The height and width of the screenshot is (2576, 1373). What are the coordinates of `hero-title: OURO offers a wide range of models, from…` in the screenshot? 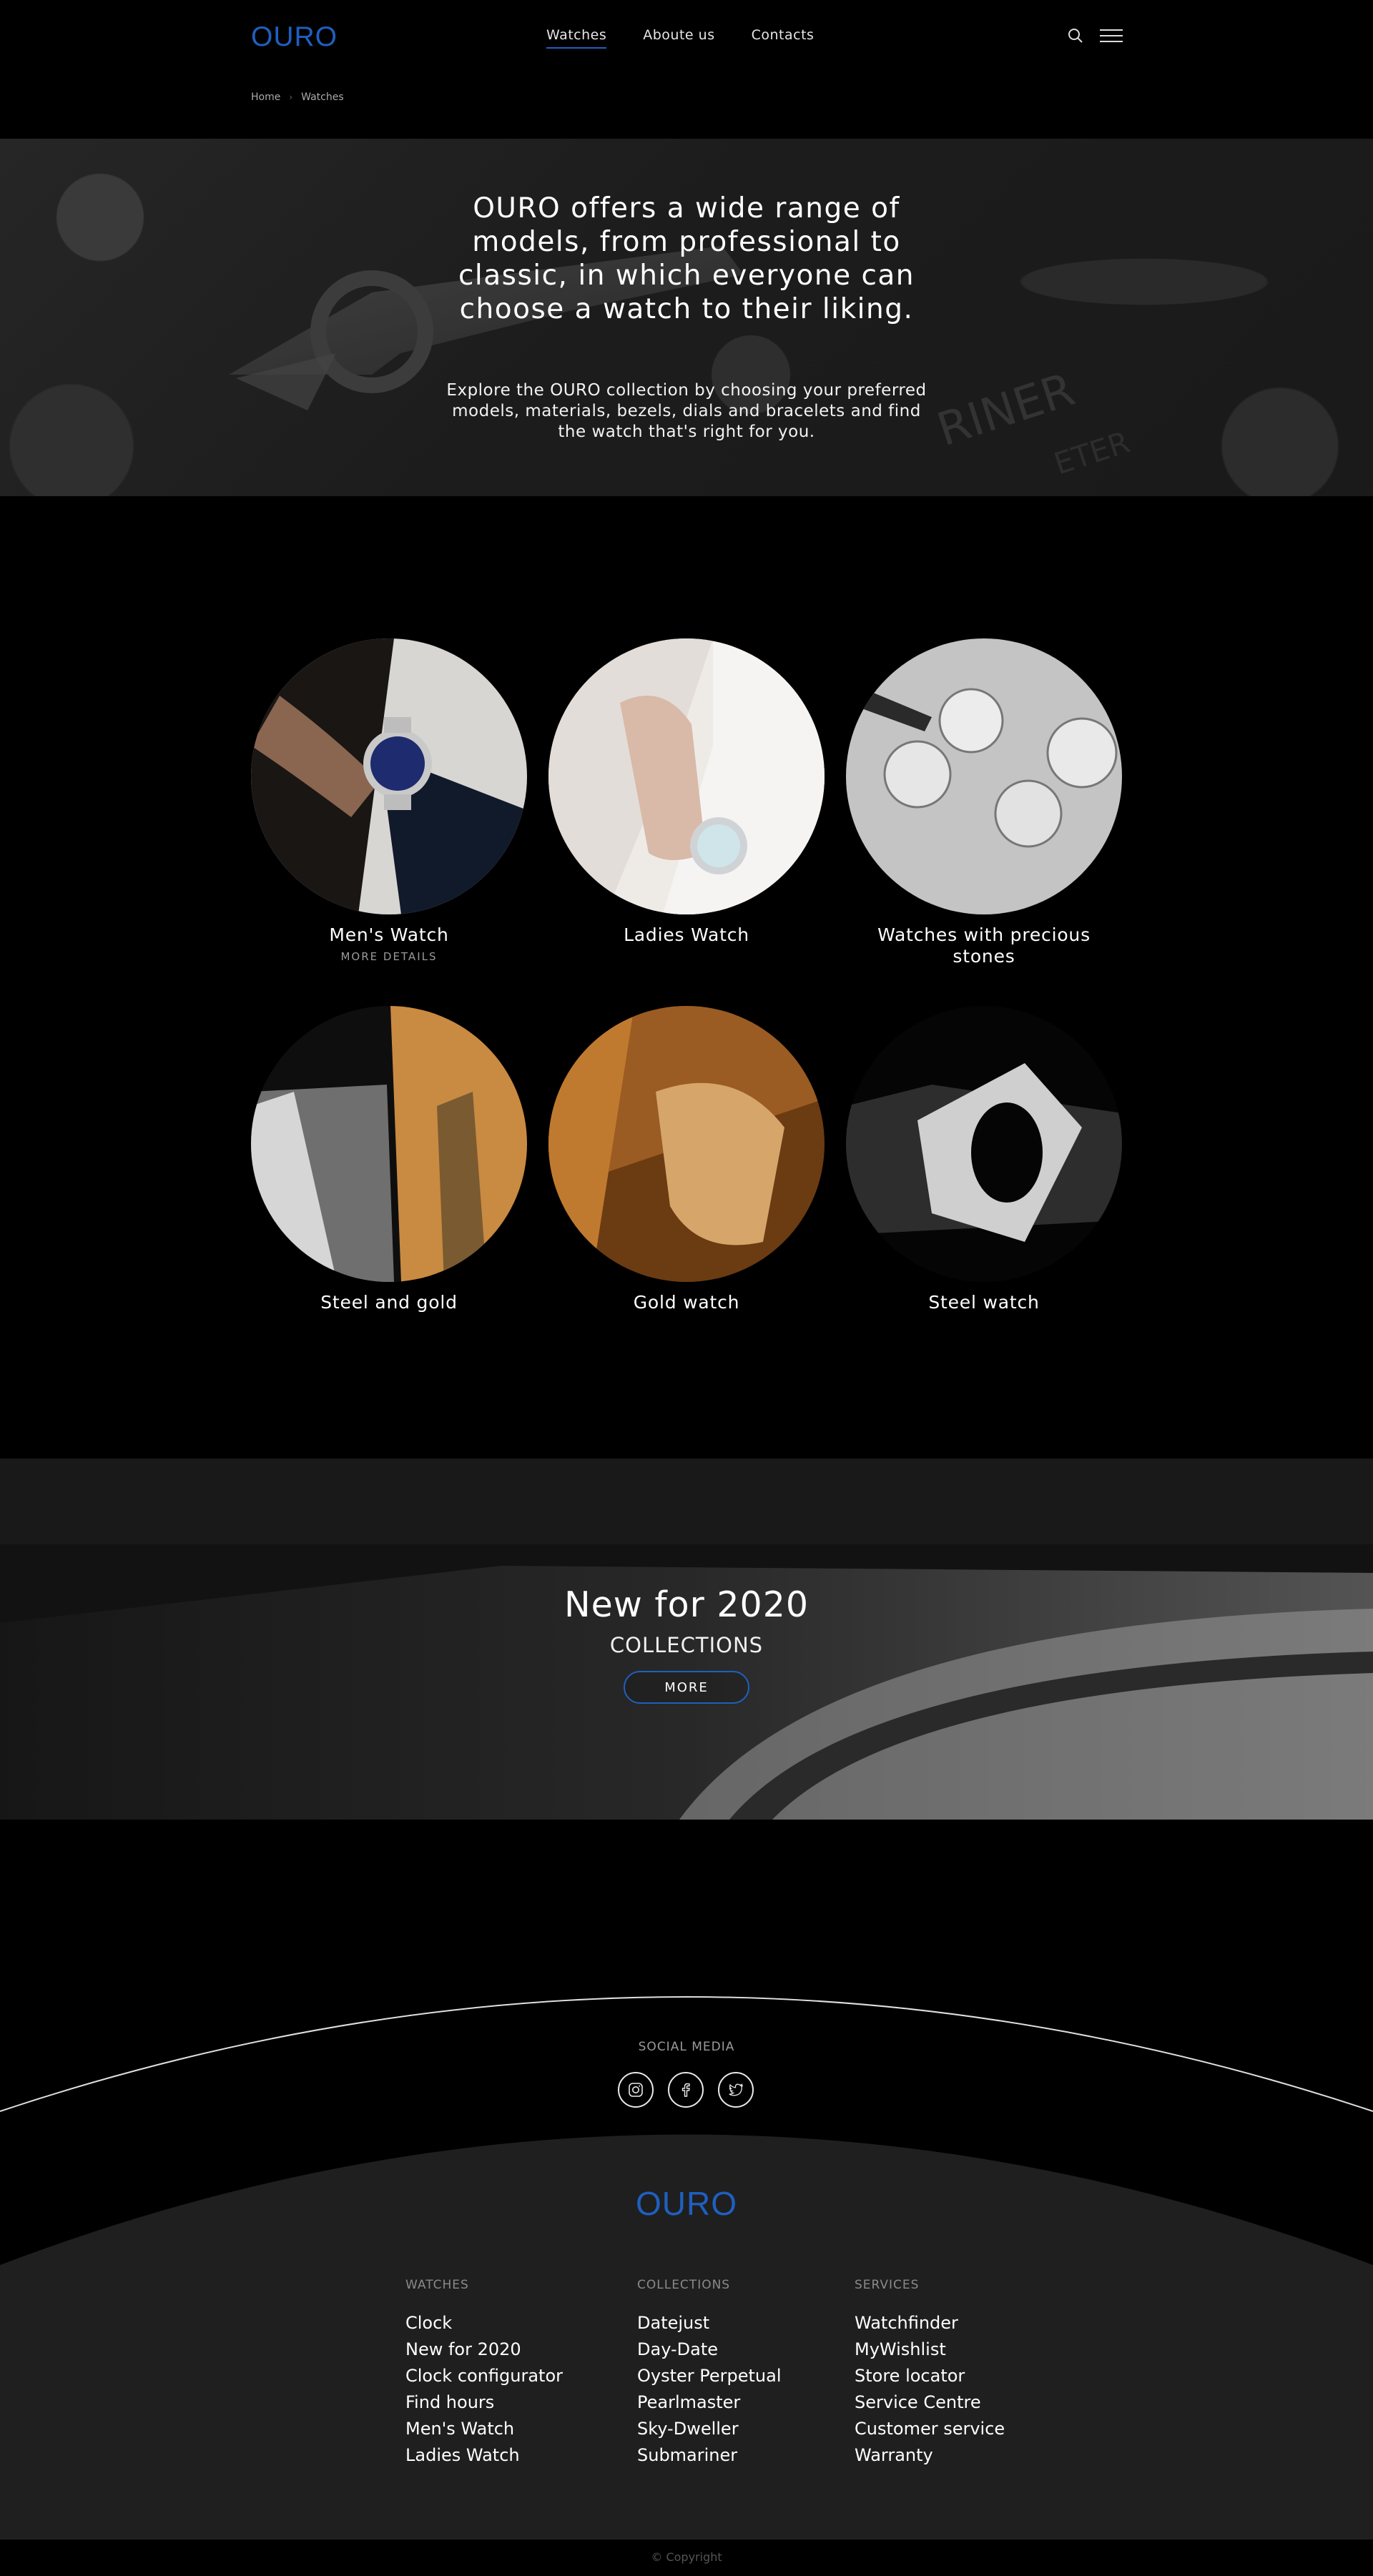 It's located at (686, 258).